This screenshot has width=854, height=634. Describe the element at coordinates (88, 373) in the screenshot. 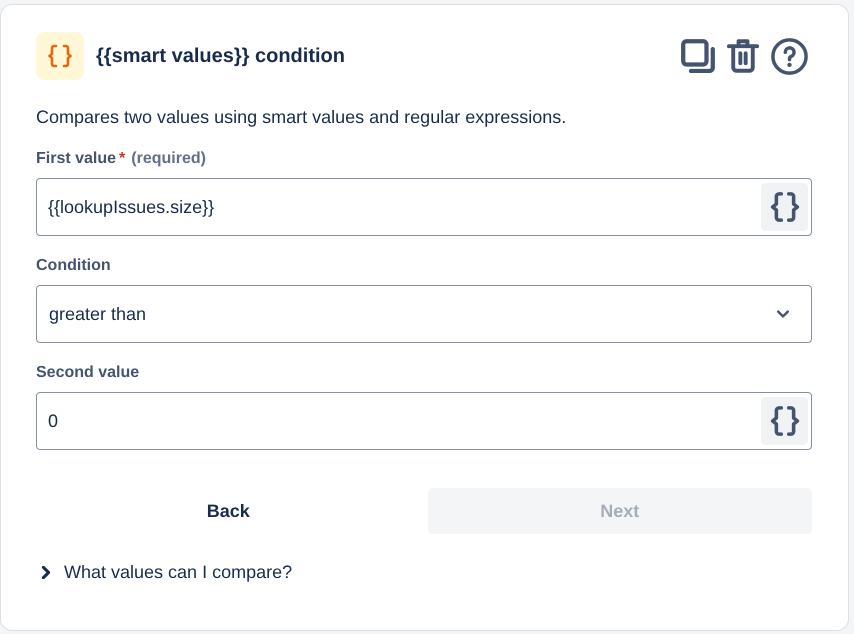

I see `field-label: Second value` at that location.